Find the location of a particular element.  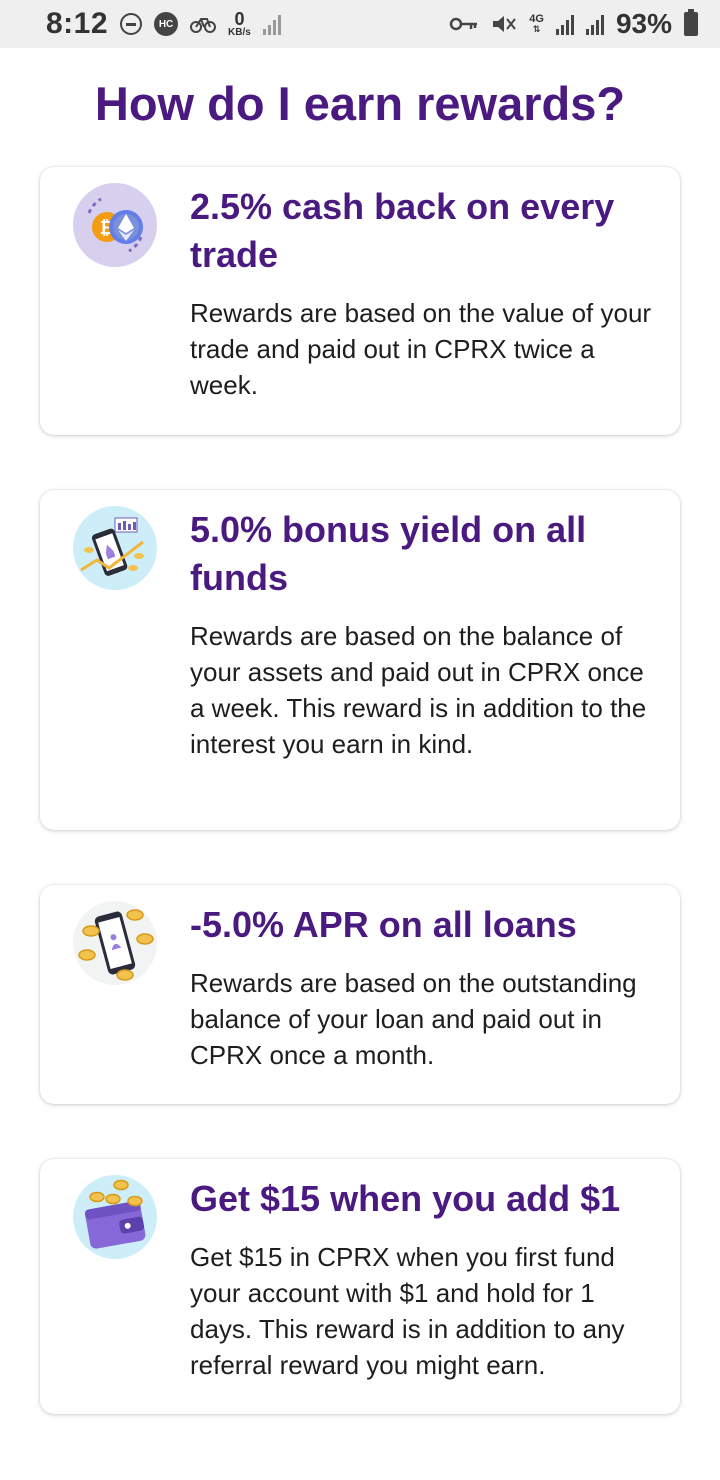

network-speed: 0 KB/s is located at coordinates (239, 24).